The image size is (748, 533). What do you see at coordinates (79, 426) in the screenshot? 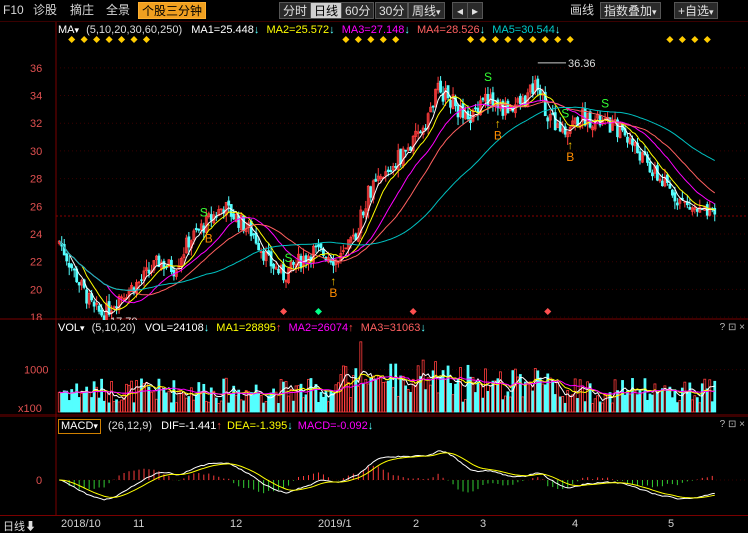
I see `macd-indicator-selector: MACD▾` at bounding box center [79, 426].